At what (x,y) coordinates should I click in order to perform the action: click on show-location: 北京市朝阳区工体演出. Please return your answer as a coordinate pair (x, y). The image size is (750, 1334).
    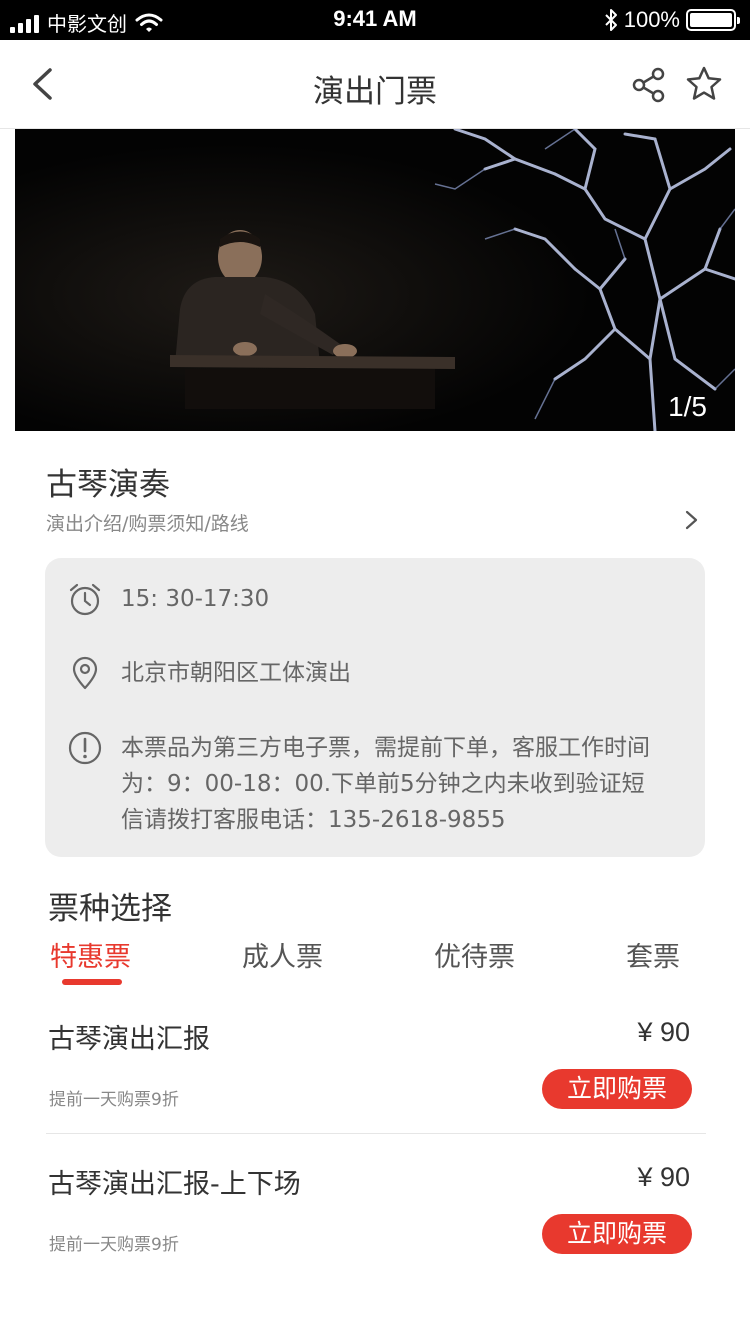
    Looking at the image, I should click on (236, 673).